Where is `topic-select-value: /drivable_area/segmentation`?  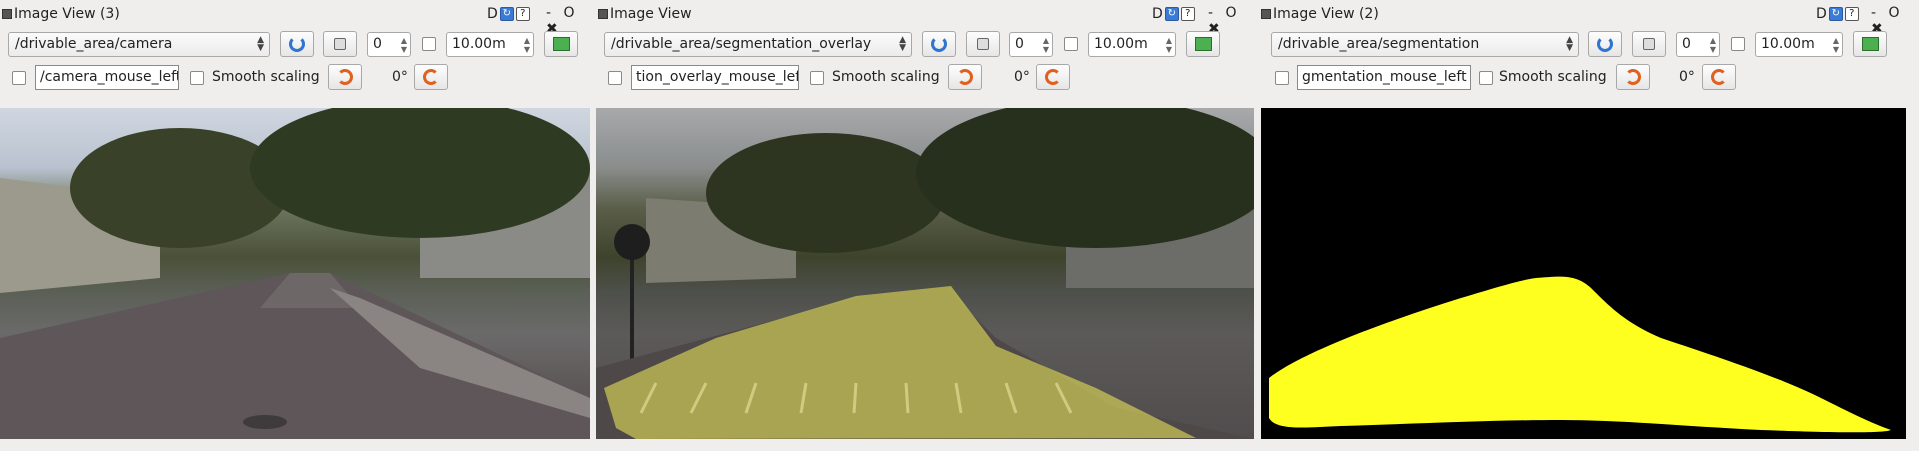 topic-select-value: /drivable_area/segmentation is located at coordinates (1379, 44).